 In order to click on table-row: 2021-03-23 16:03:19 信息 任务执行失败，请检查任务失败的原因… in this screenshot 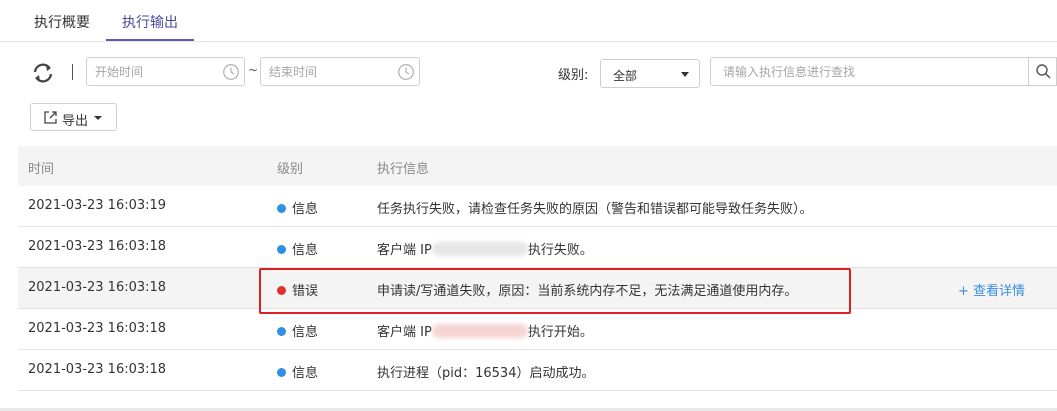, I will do `click(537, 206)`.